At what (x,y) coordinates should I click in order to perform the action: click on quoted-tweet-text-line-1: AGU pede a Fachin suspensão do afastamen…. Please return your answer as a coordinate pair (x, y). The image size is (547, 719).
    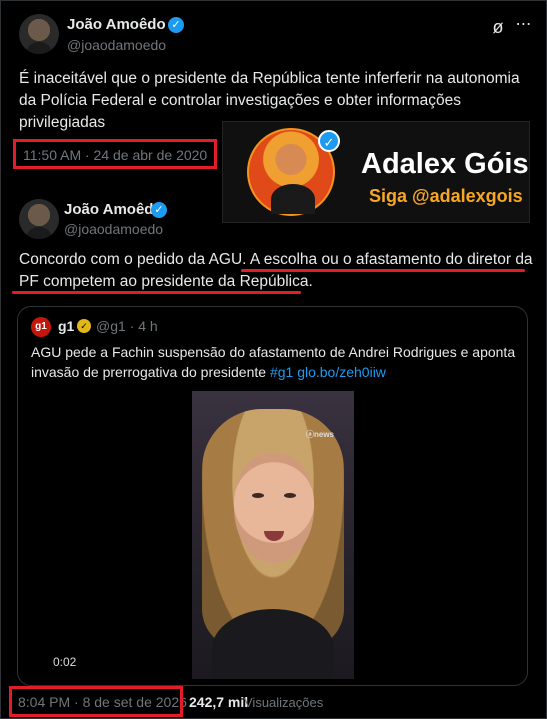
    Looking at the image, I should click on (273, 352).